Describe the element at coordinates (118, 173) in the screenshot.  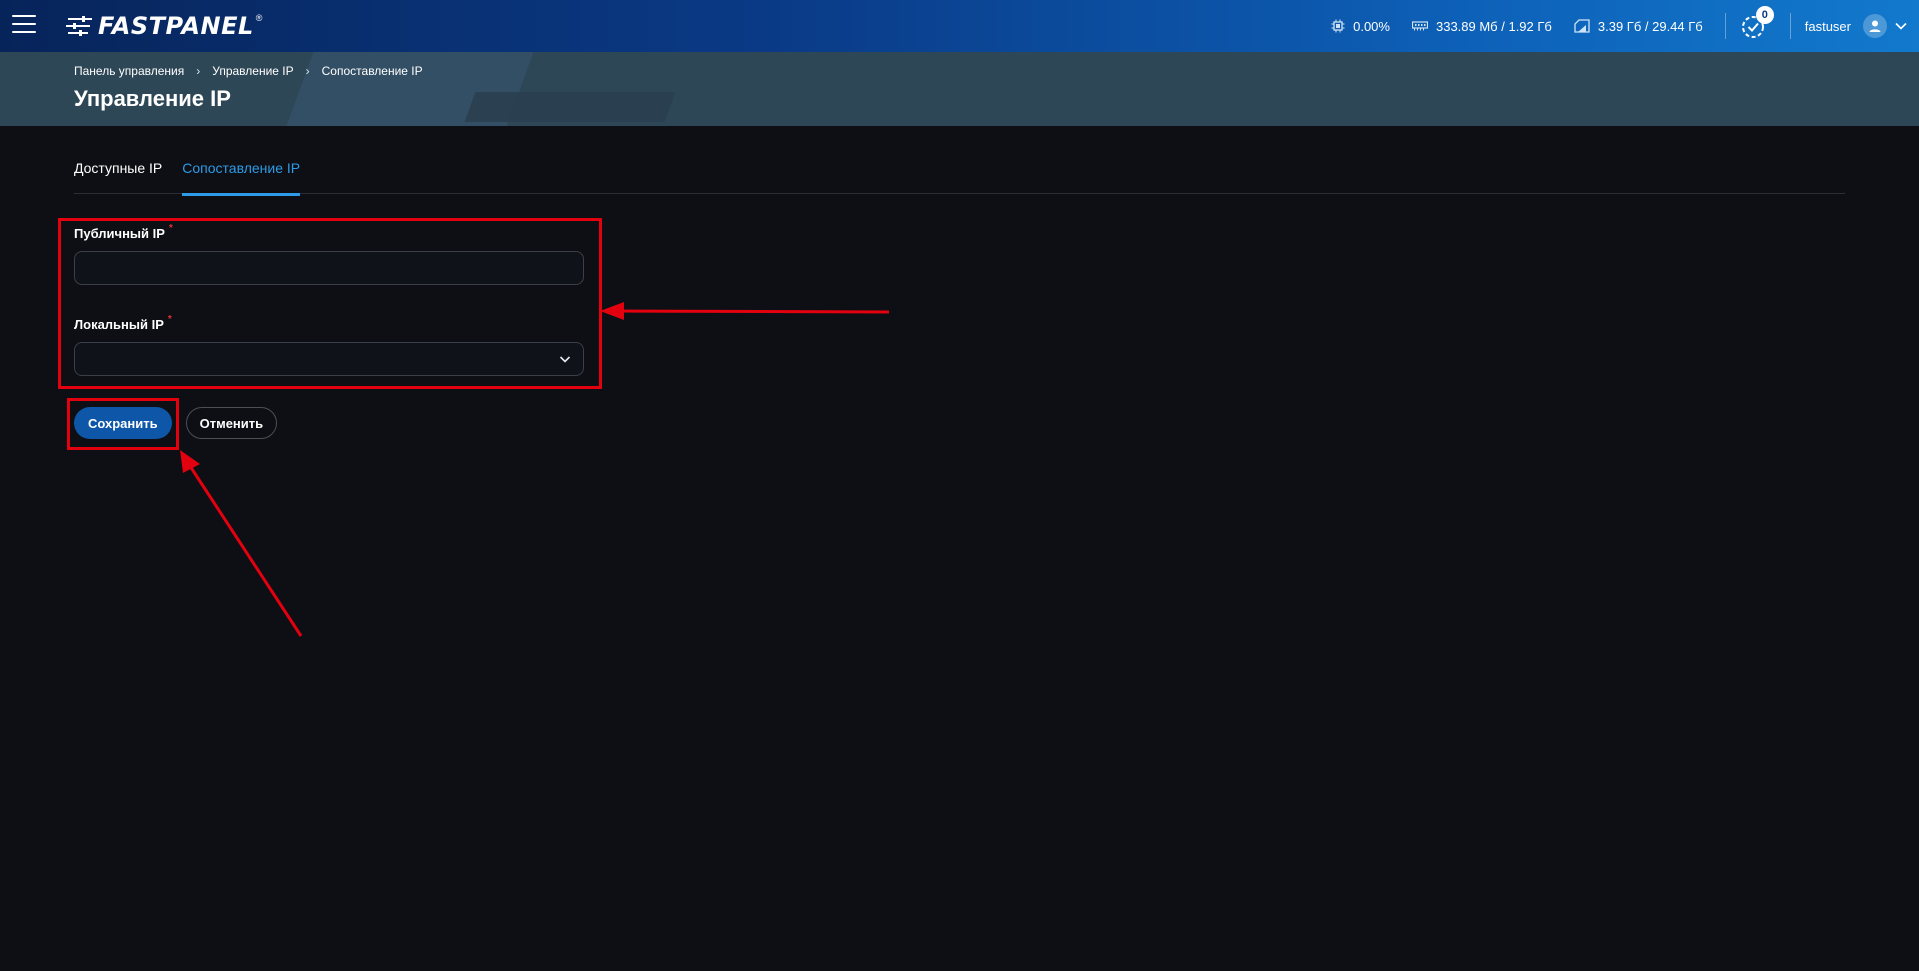
I see `tab-available-ip: Доступные IP` at that location.